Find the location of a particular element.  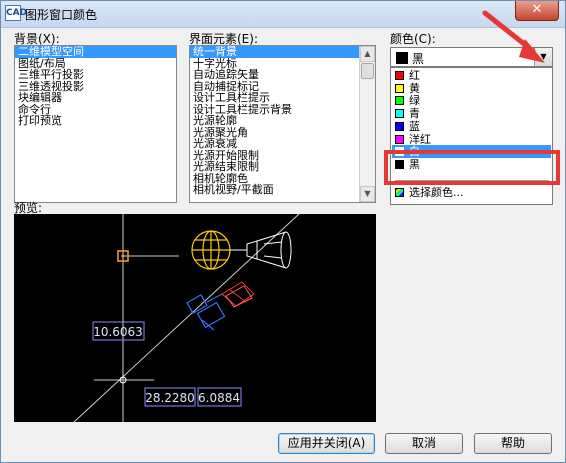

annotation-arrow is located at coordinates (513, 36).